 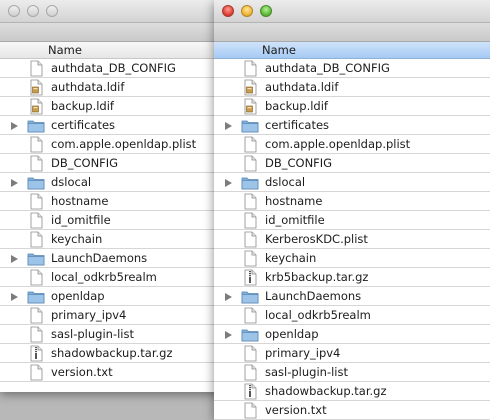 I want to click on file-list-row: shadowbackup.tar.gz, so click(x=352, y=391).